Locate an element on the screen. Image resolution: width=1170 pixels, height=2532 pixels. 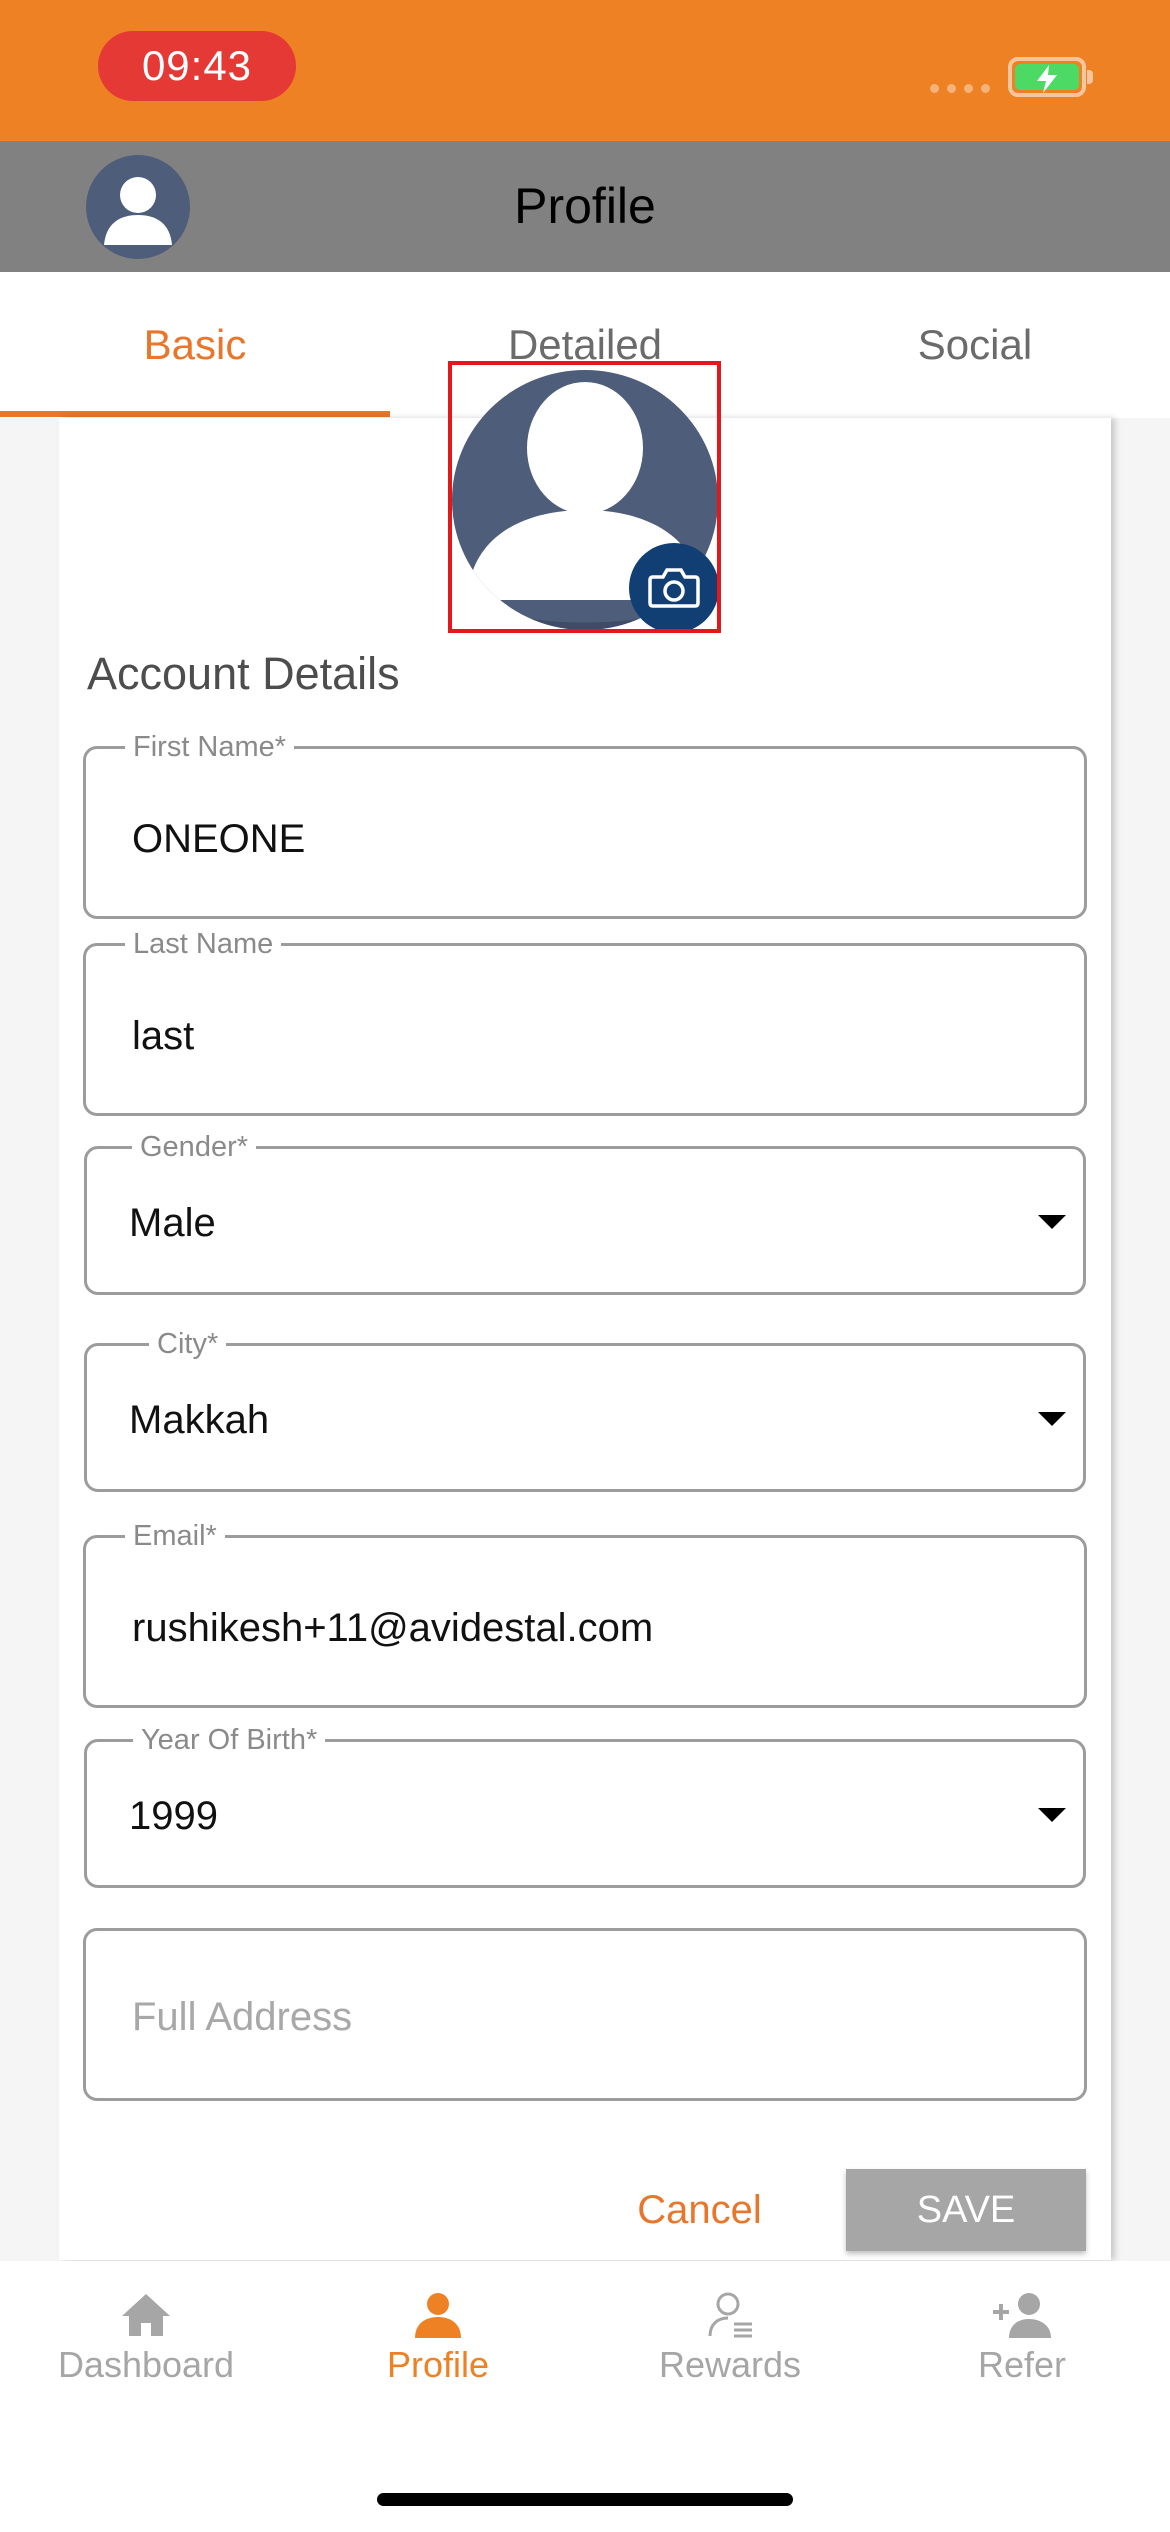
add-person-icon is located at coordinates (1022, 2315).